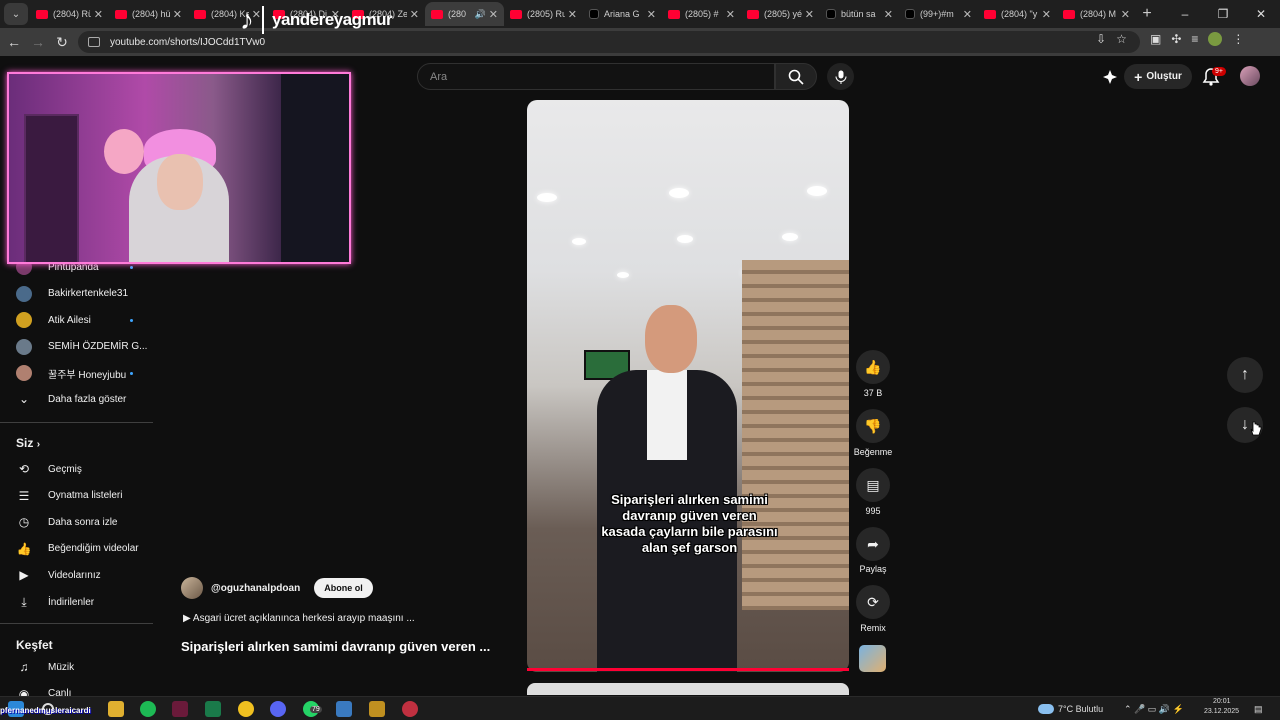 This screenshot has width=1280, height=720. Describe the element at coordinates (1155, 39) in the screenshot. I see `extensions-icon: ▣` at that location.